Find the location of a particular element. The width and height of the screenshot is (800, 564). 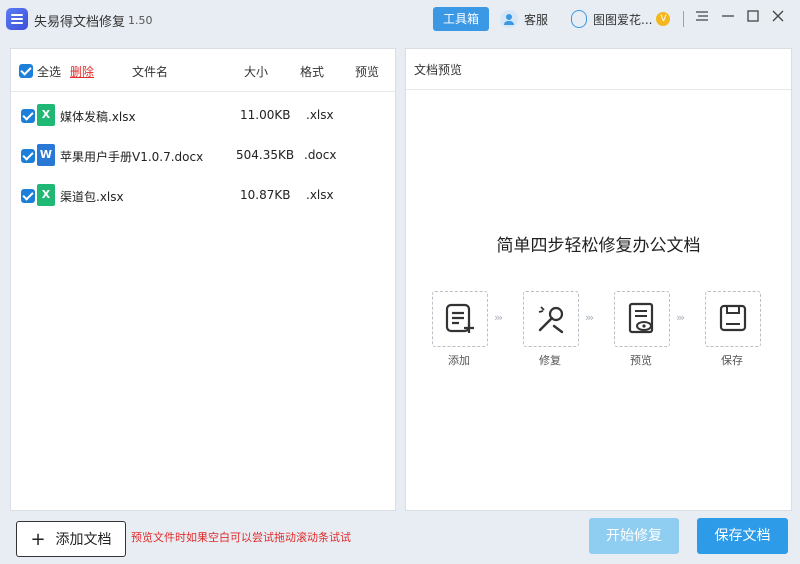

step-repair is located at coordinates (551, 319).